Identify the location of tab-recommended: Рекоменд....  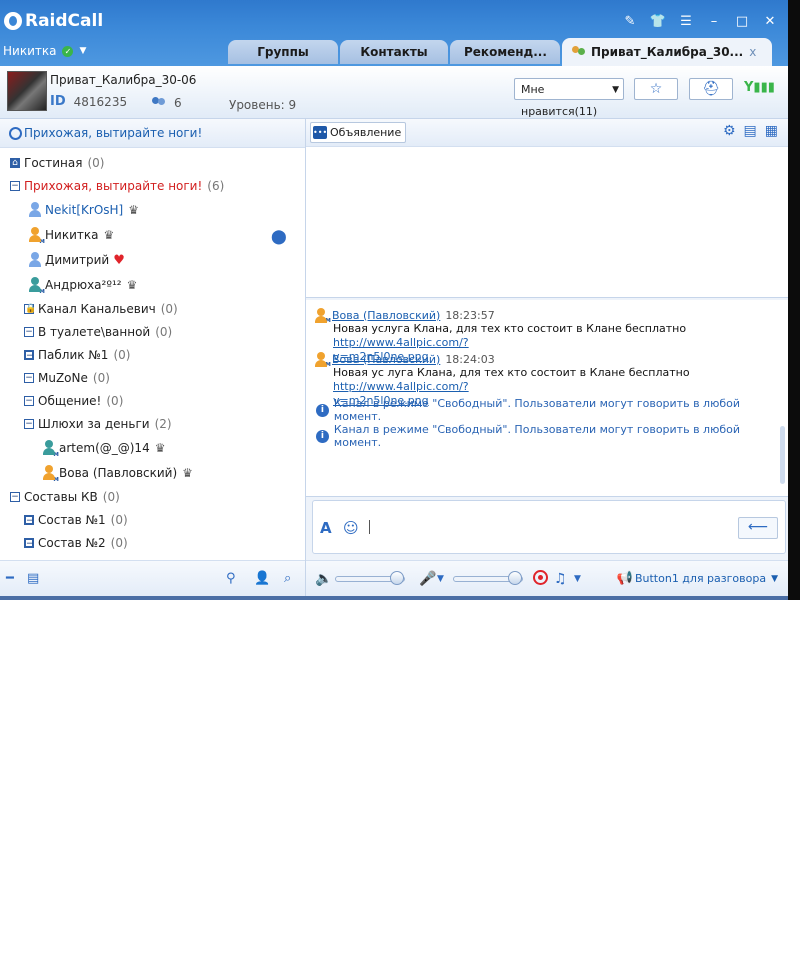
(505, 52).